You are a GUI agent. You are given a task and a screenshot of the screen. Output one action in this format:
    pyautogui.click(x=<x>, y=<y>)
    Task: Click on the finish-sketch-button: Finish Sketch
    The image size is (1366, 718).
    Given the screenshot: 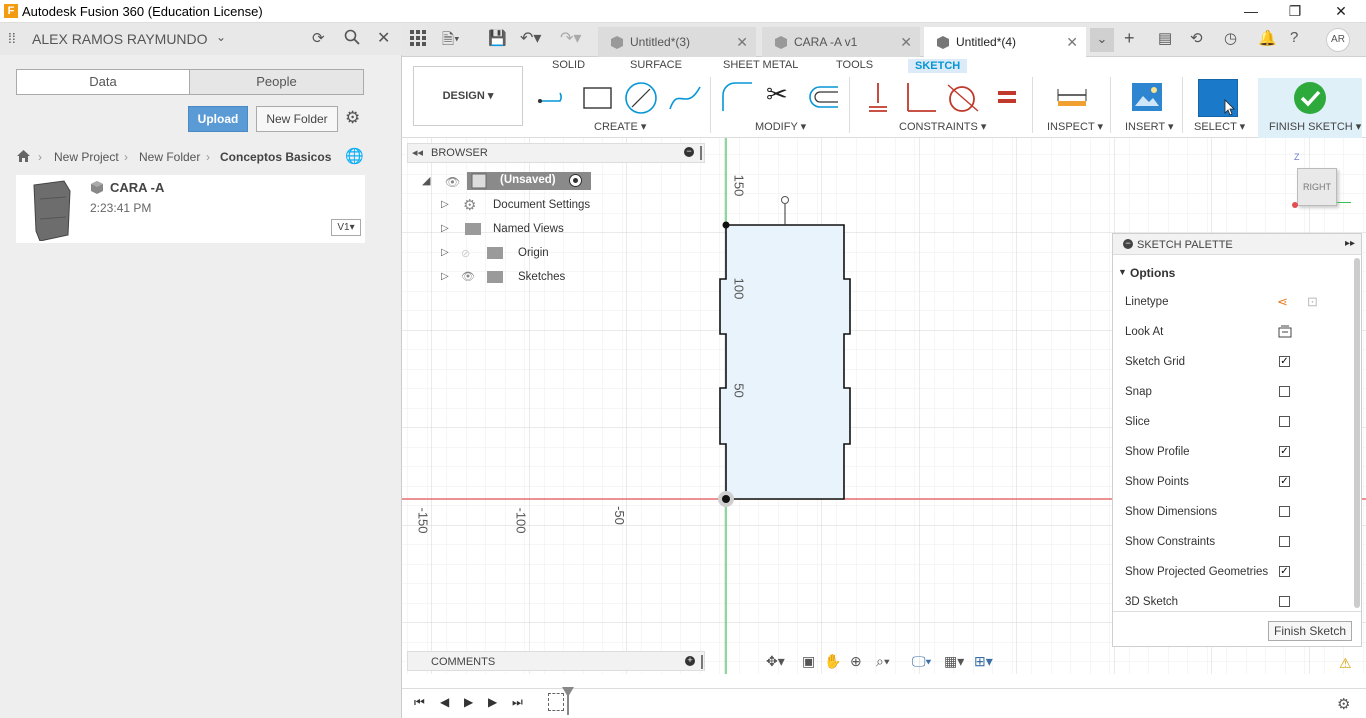 What is the action you would take?
    pyautogui.click(x=1310, y=631)
    